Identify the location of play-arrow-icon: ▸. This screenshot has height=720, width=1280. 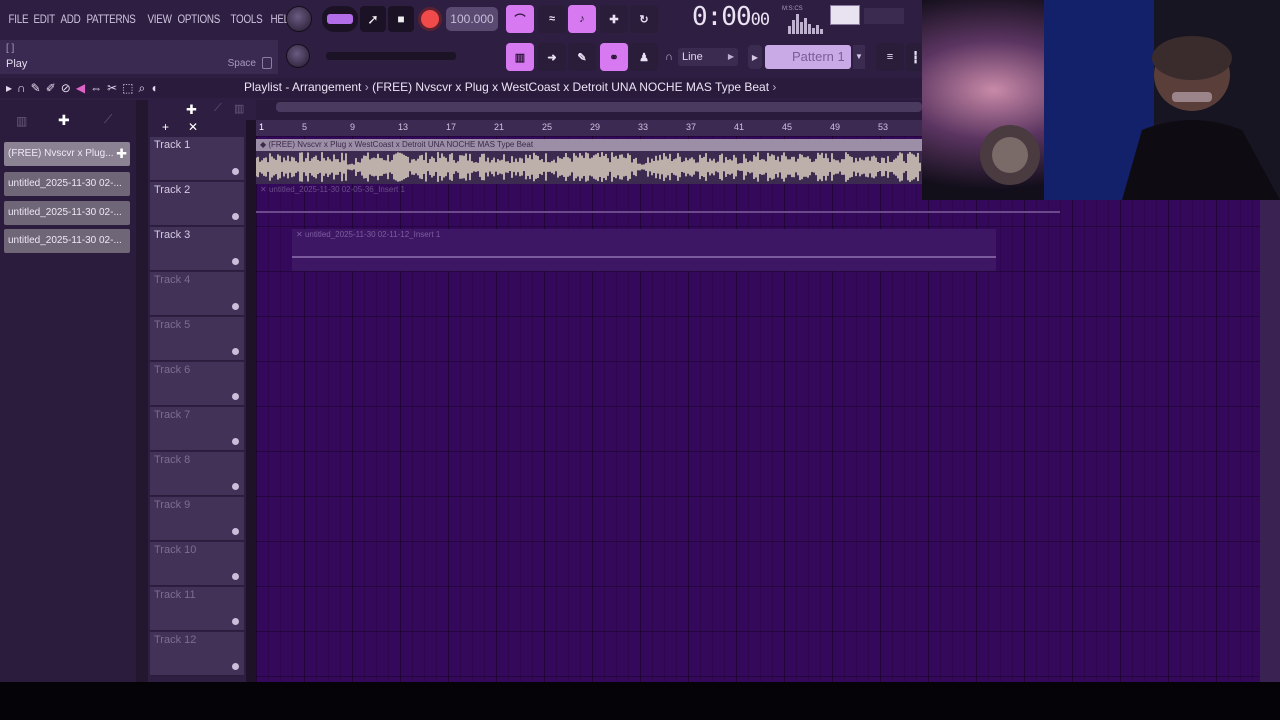
(9, 88).